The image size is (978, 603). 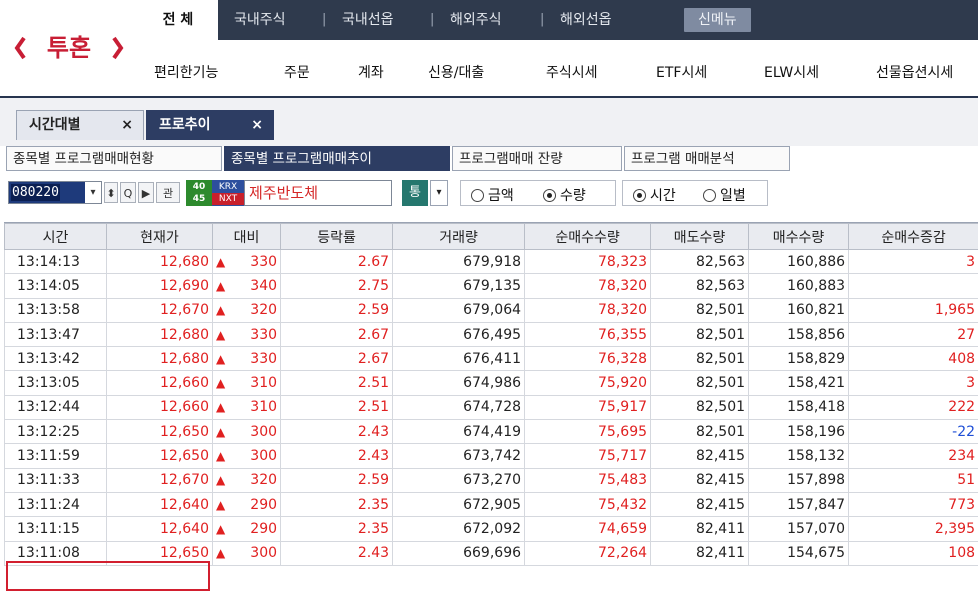 What do you see at coordinates (654, 195) in the screenshot?
I see `radio-time: 시간` at bounding box center [654, 195].